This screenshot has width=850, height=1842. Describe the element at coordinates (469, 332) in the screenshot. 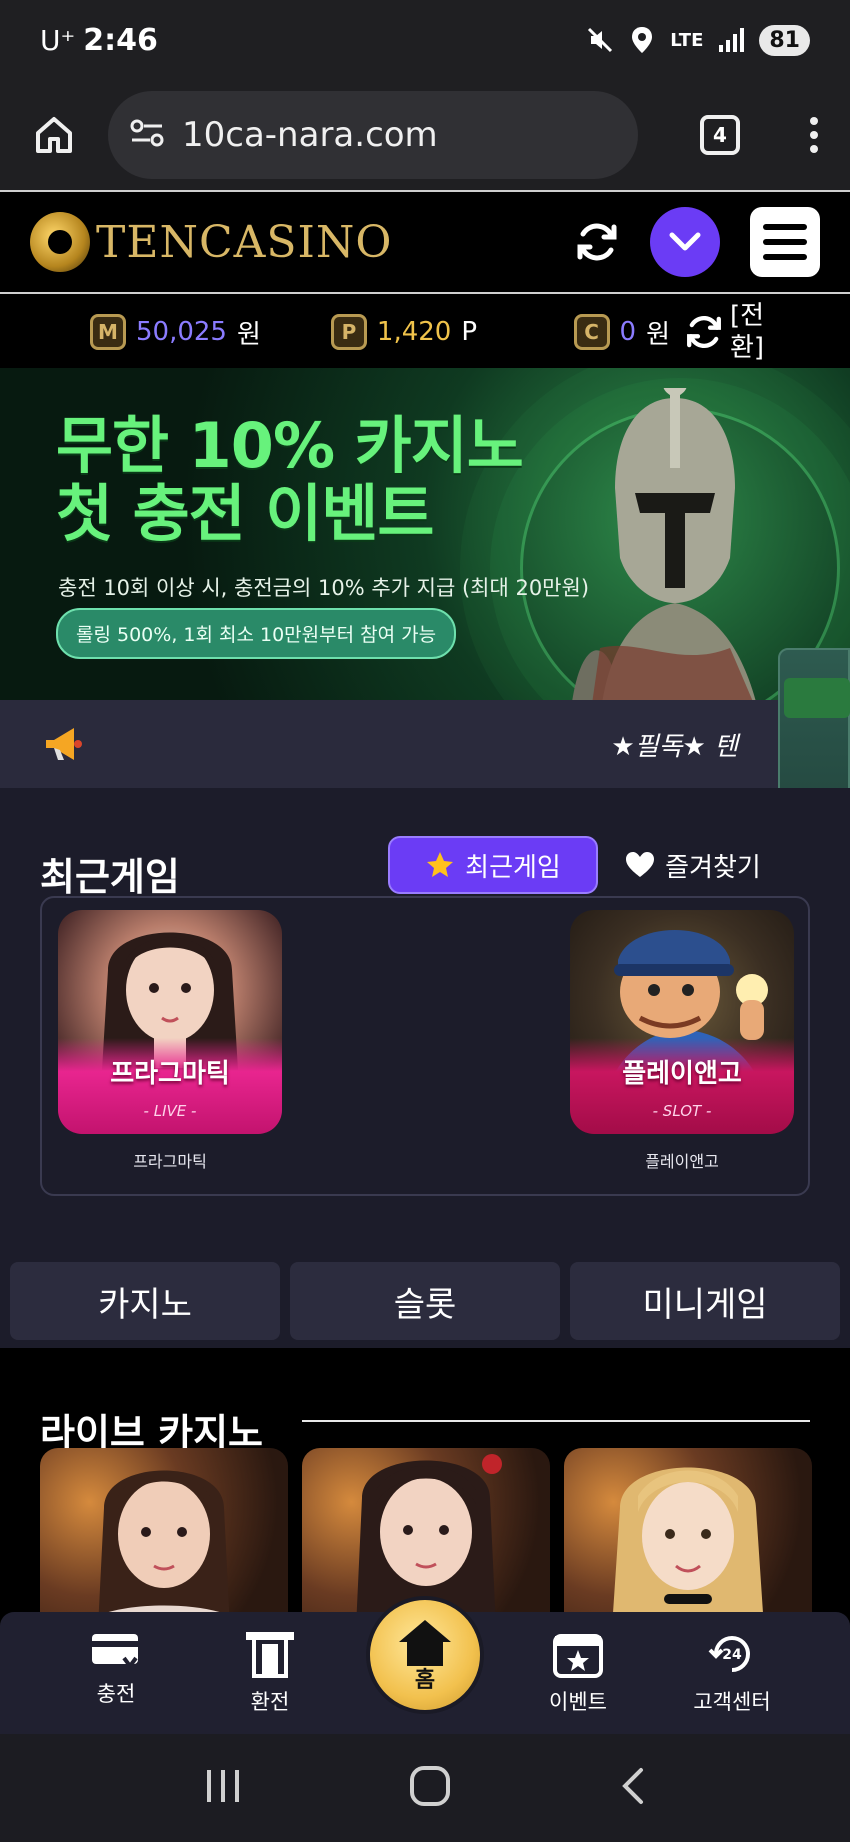

I see `point-unit: P` at that location.